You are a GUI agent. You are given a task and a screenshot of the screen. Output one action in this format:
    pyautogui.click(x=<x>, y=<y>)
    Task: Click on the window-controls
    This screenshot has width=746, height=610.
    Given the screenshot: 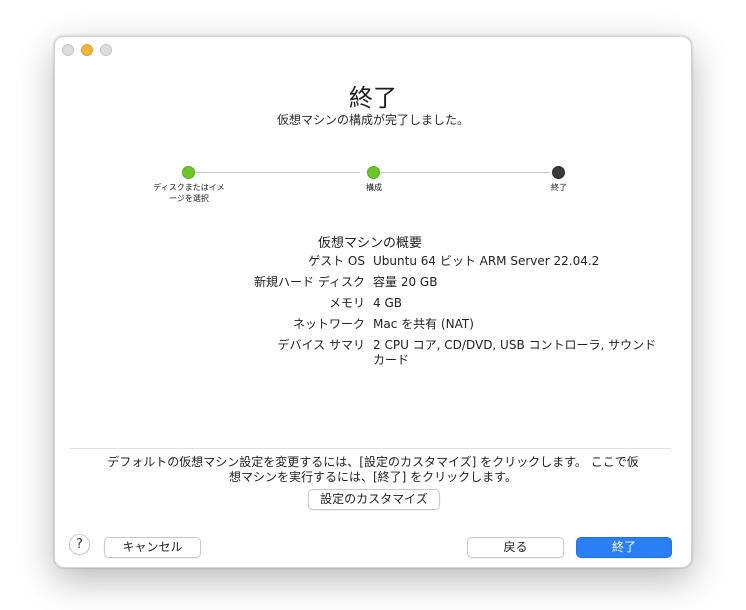 What is the action you would take?
    pyautogui.click(x=87, y=50)
    